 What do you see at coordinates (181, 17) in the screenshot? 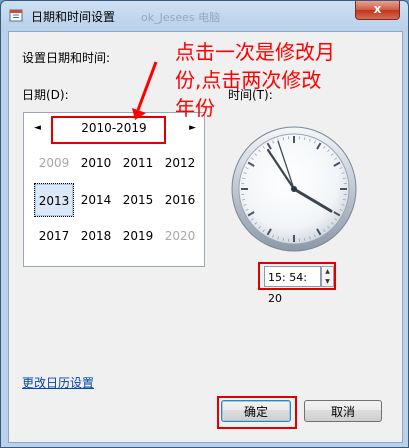
I see `background-window-title: ok_Jesees 电脑` at bounding box center [181, 17].